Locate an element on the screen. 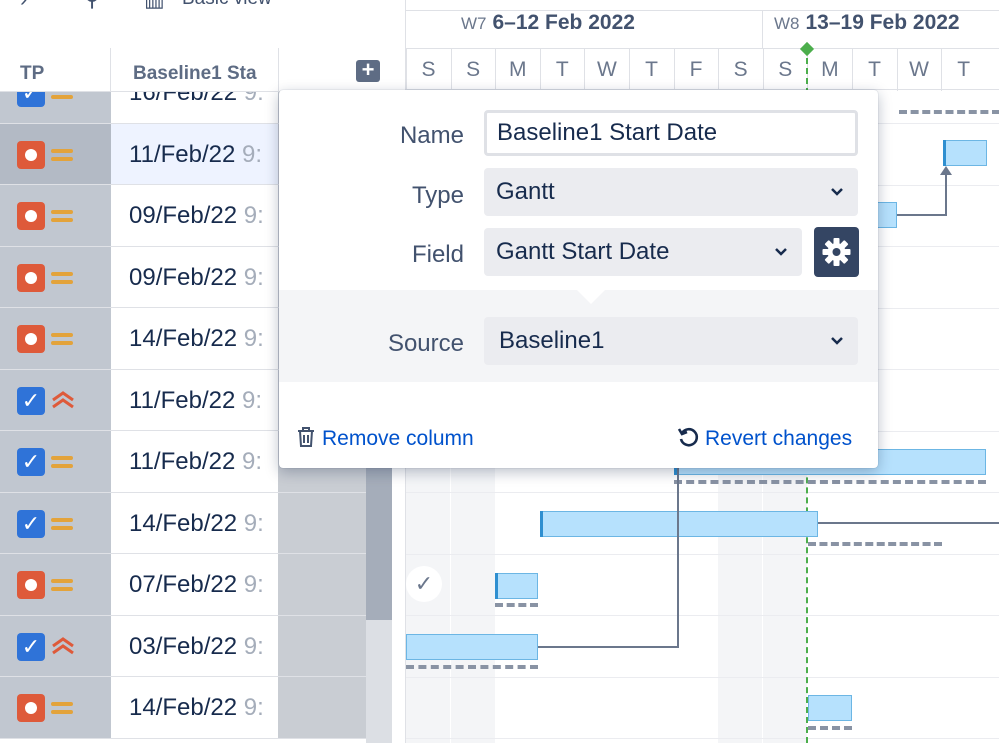 The width and height of the screenshot is (999, 743). week-number: W8 is located at coordinates (787, 23).